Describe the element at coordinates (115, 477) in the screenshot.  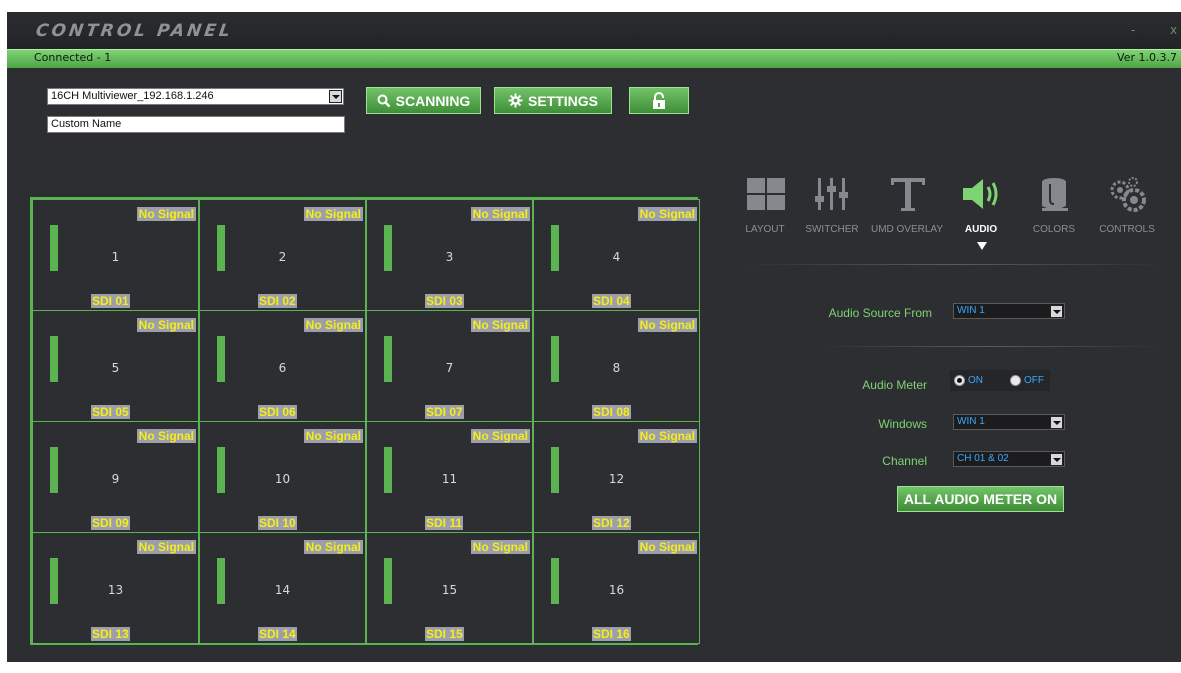
I see `viewer-cell: No Signal 9 SDI 09` at that location.